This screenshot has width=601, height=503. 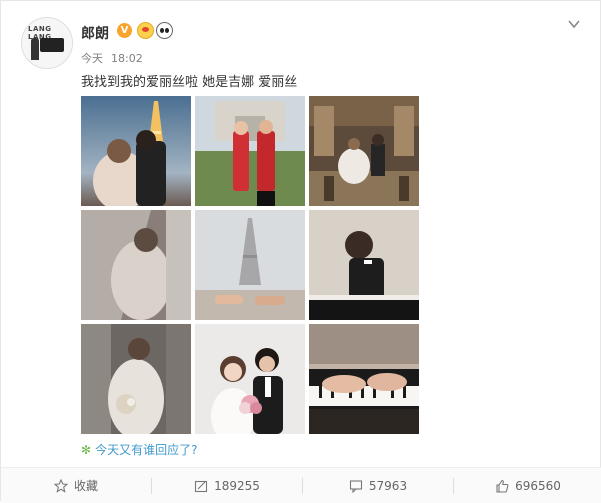 What do you see at coordinates (189, 82) in the screenshot?
I see `post-text: 我找到我的爱丽丝啦 她是吉娜 爱丽丝` at bounding box center [189, 82].